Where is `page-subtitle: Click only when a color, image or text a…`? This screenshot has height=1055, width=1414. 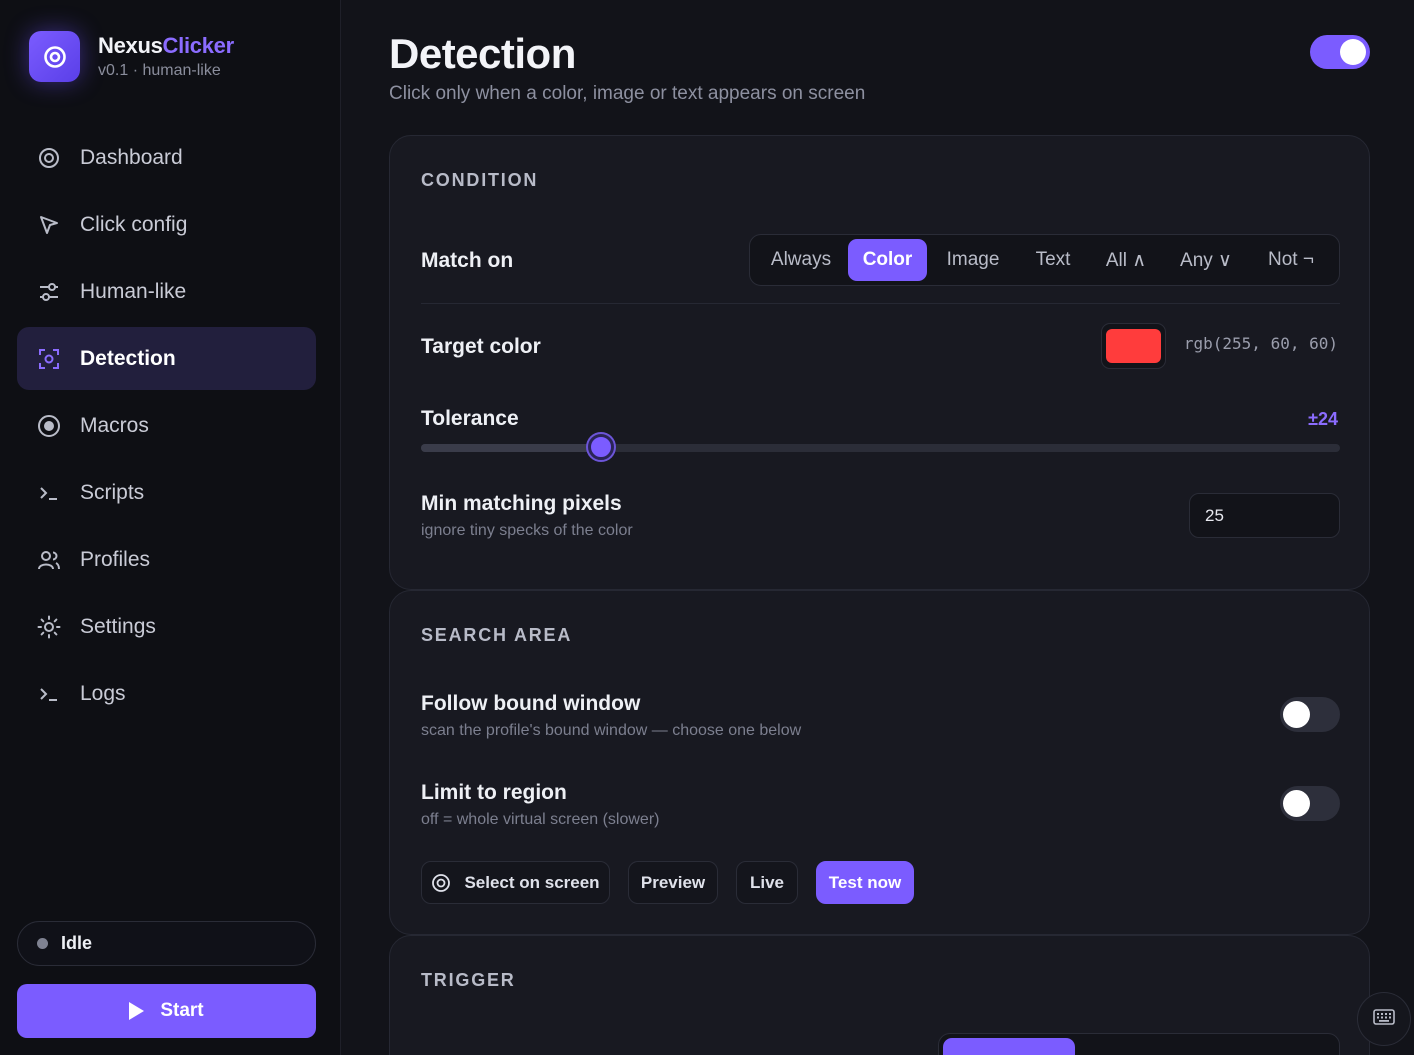
page-subtitle: Click only when a color, image or text a… is located at coordinates (627, 93).